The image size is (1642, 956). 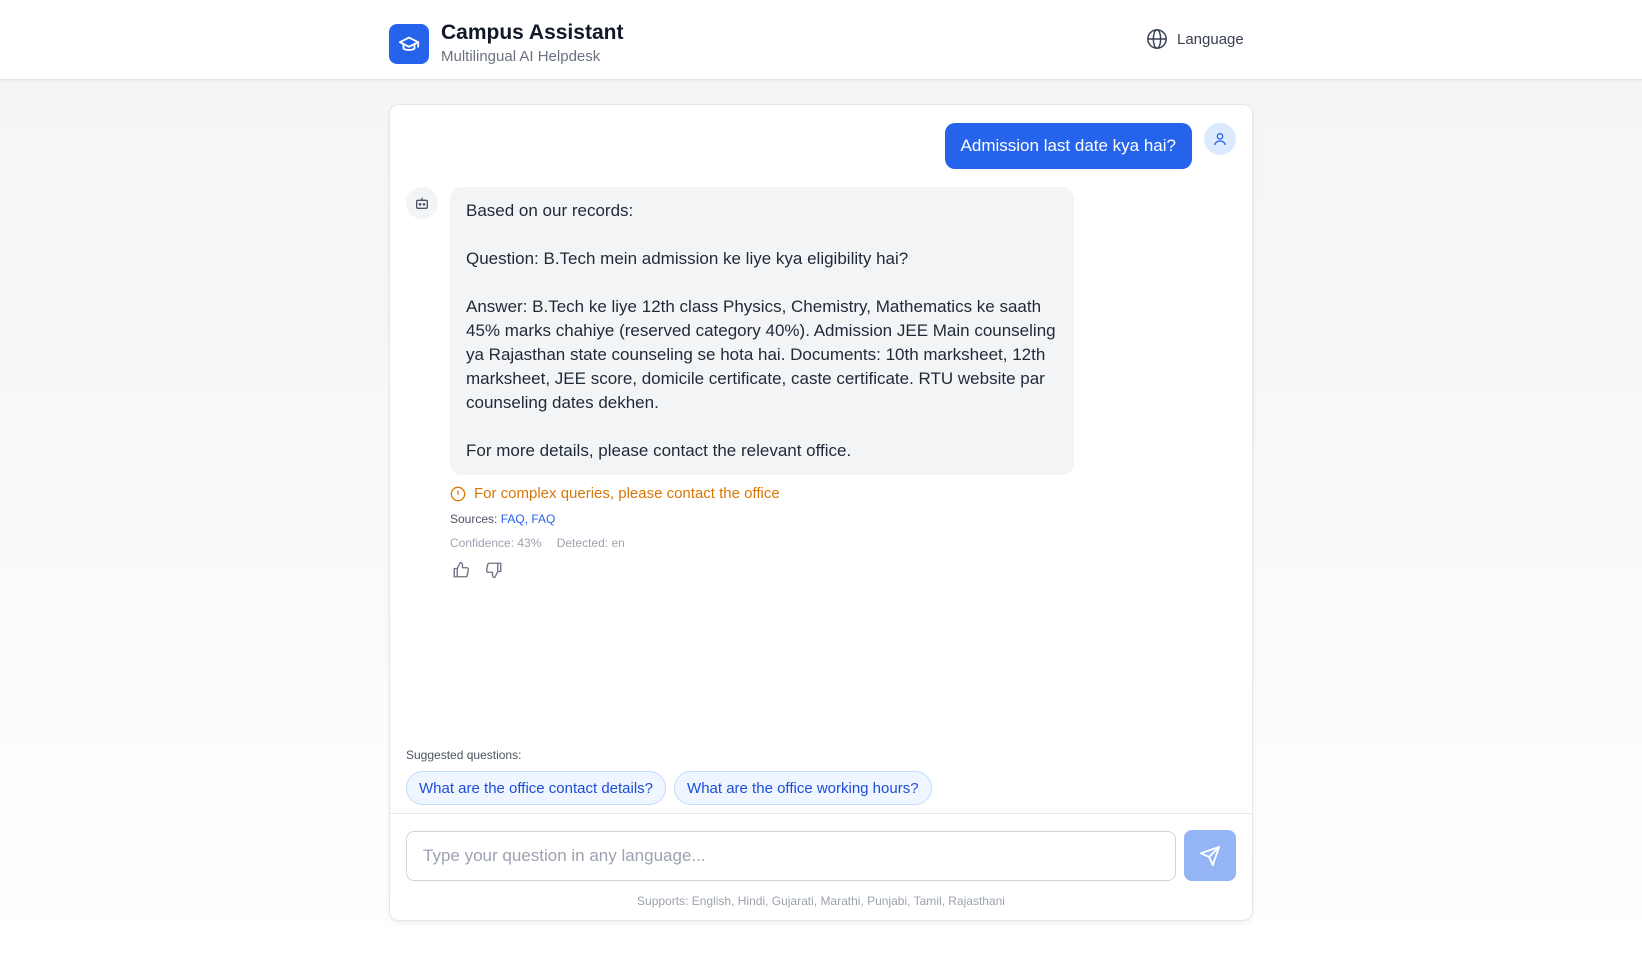 What do you see at coordinates (458, 493) in the screenshot?
I see `alert-circle-icon` at bounding box center [458, 493].